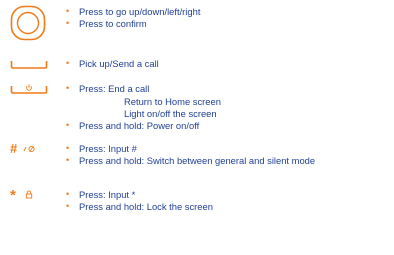  What do you see at coordinates (170, 113) in the screenshot?
I see `sub-item: Light on/off the screen` at bounding box center [170, 113].